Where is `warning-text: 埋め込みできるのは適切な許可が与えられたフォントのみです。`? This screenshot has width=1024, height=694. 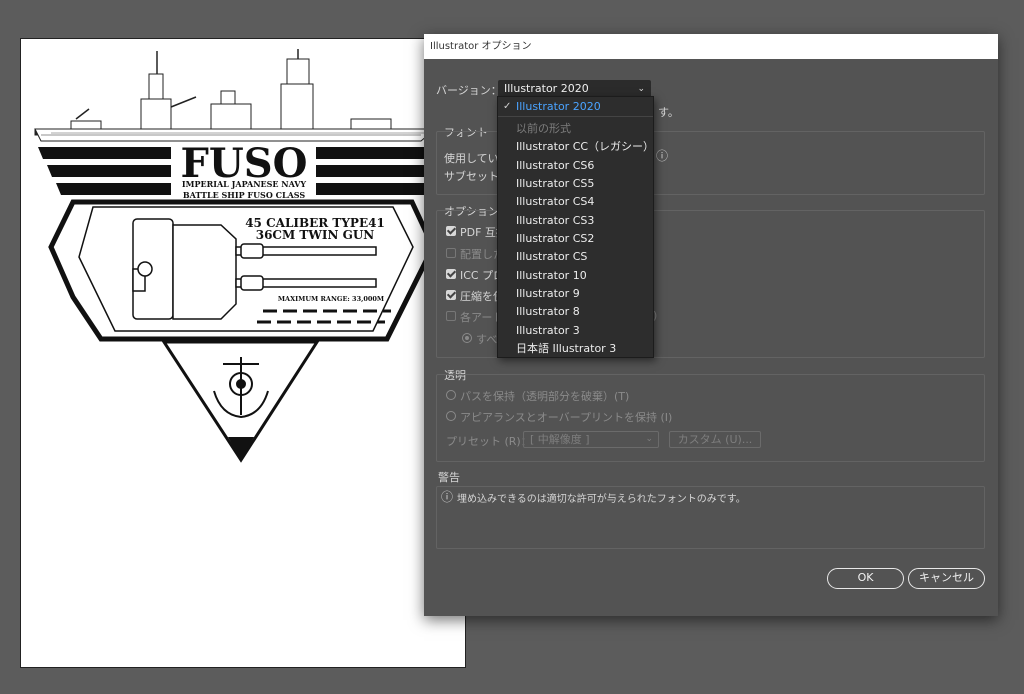
warning-text: 埋め込みできるのは適切な許可が与えられたフォントのみです。 is located at coordinates (601, 499).